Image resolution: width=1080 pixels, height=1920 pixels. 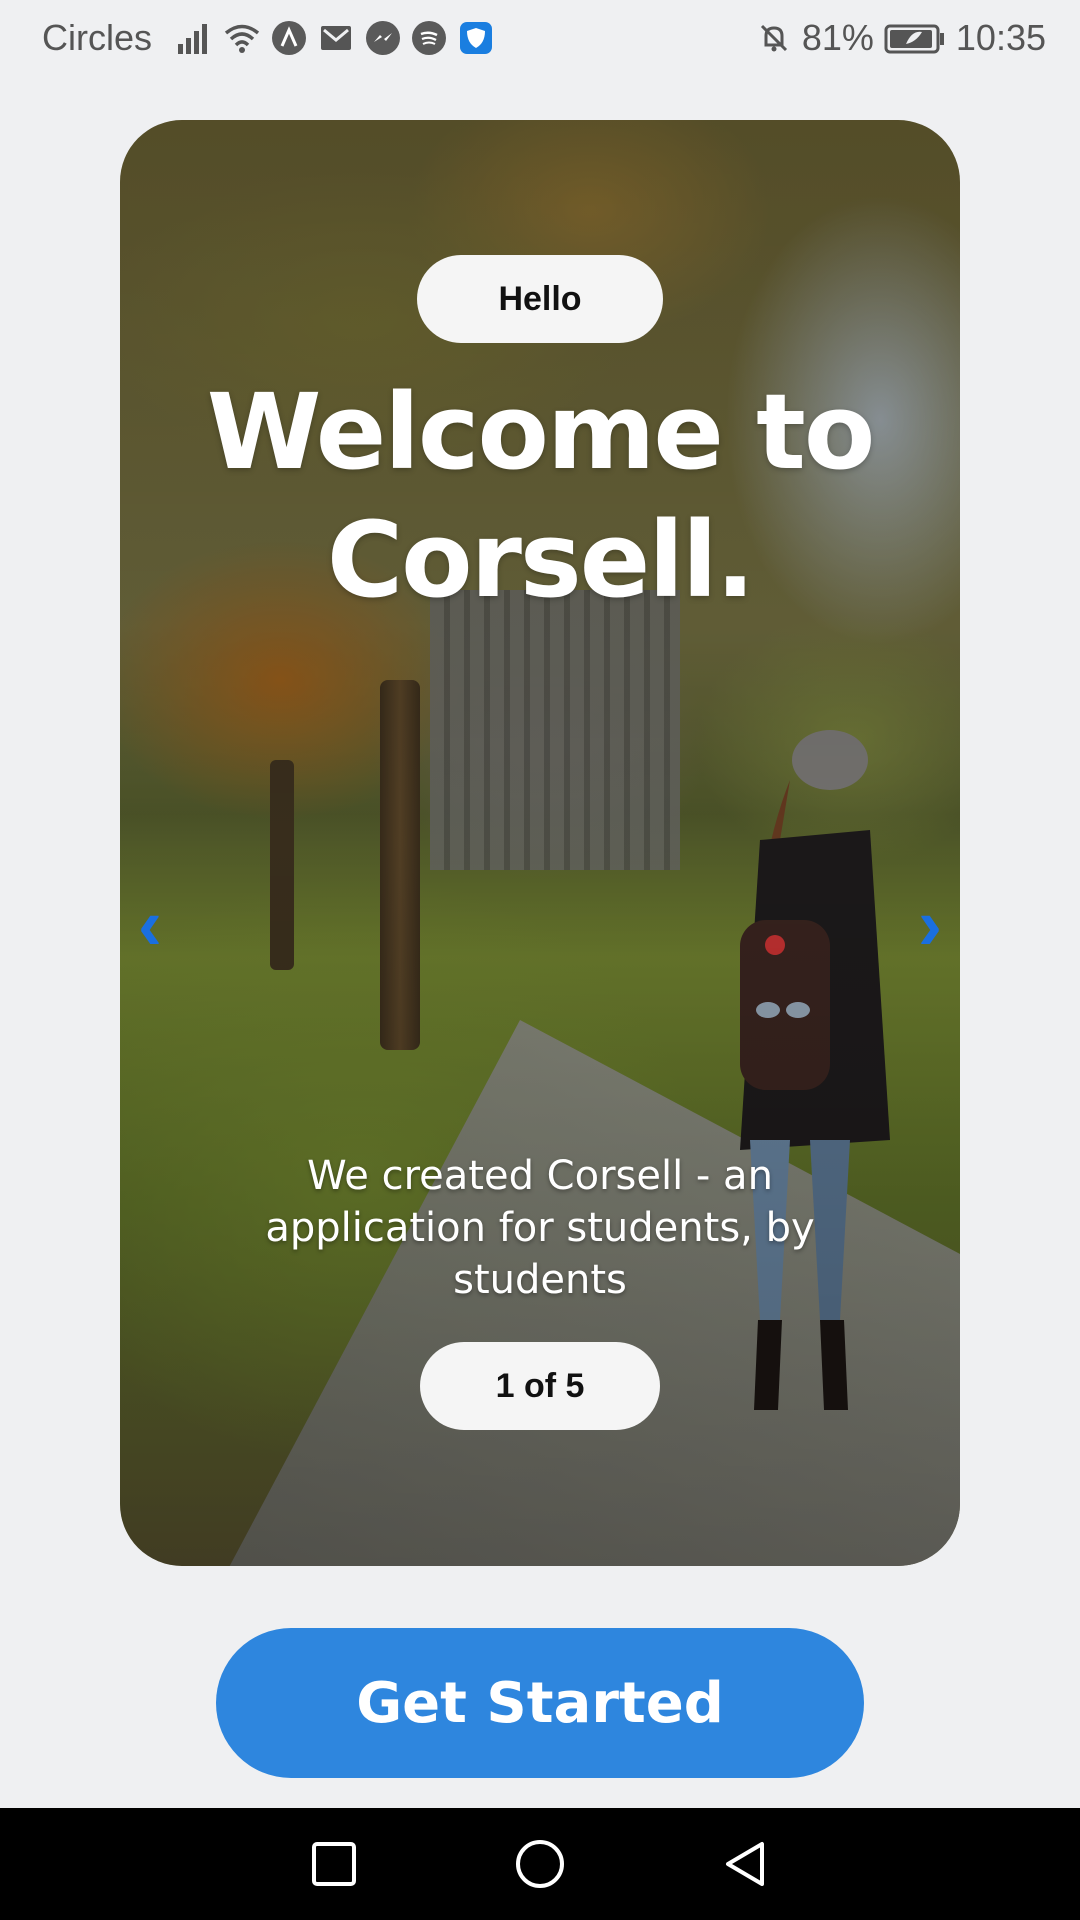 What do you see at coordinates (383, 38) in the screenshot?
I see `messenger-icon` at bounding box center [383, 38].